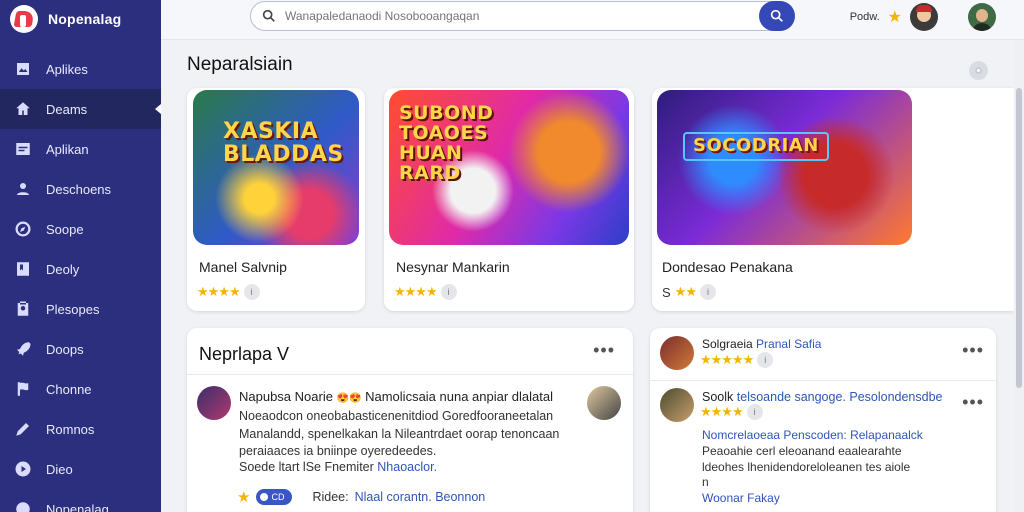 The image size is (1024, 512). I want to click on review-text: Peaoahie cerl eleoanand eaalearahte, so click(802, 451).